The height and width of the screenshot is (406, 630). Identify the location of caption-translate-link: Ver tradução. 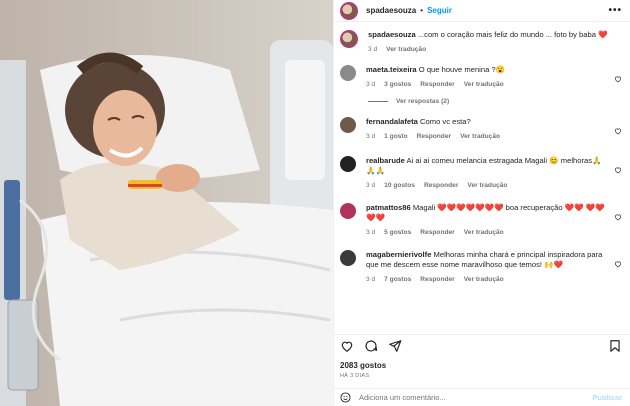
(406, 49).